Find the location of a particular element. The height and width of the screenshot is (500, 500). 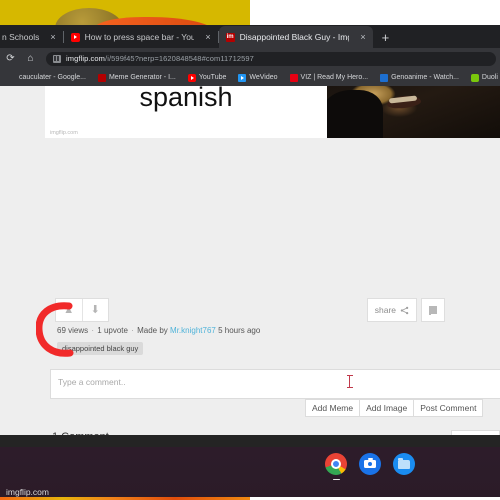

duolingo-icon is located at coordinates (474, 77).